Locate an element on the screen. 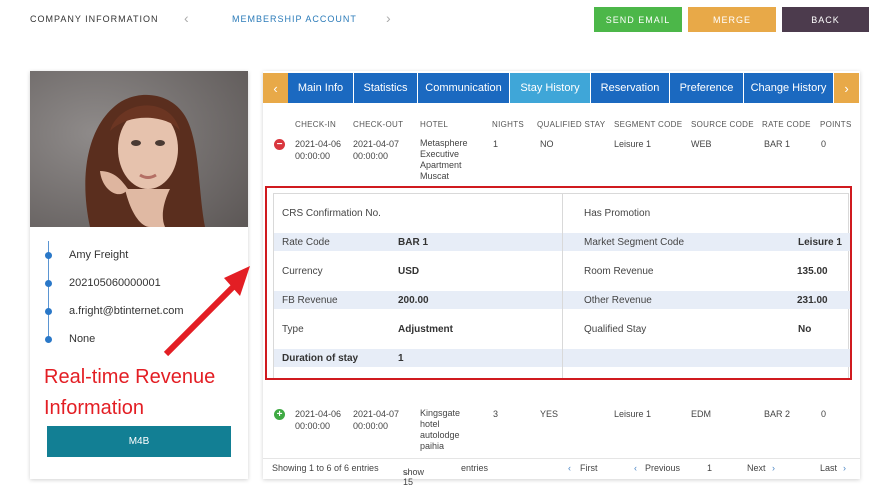 The height and width of the screenshot is (500, 878). tab-scroll-right-icon: › is located at coordinates (846, 88).